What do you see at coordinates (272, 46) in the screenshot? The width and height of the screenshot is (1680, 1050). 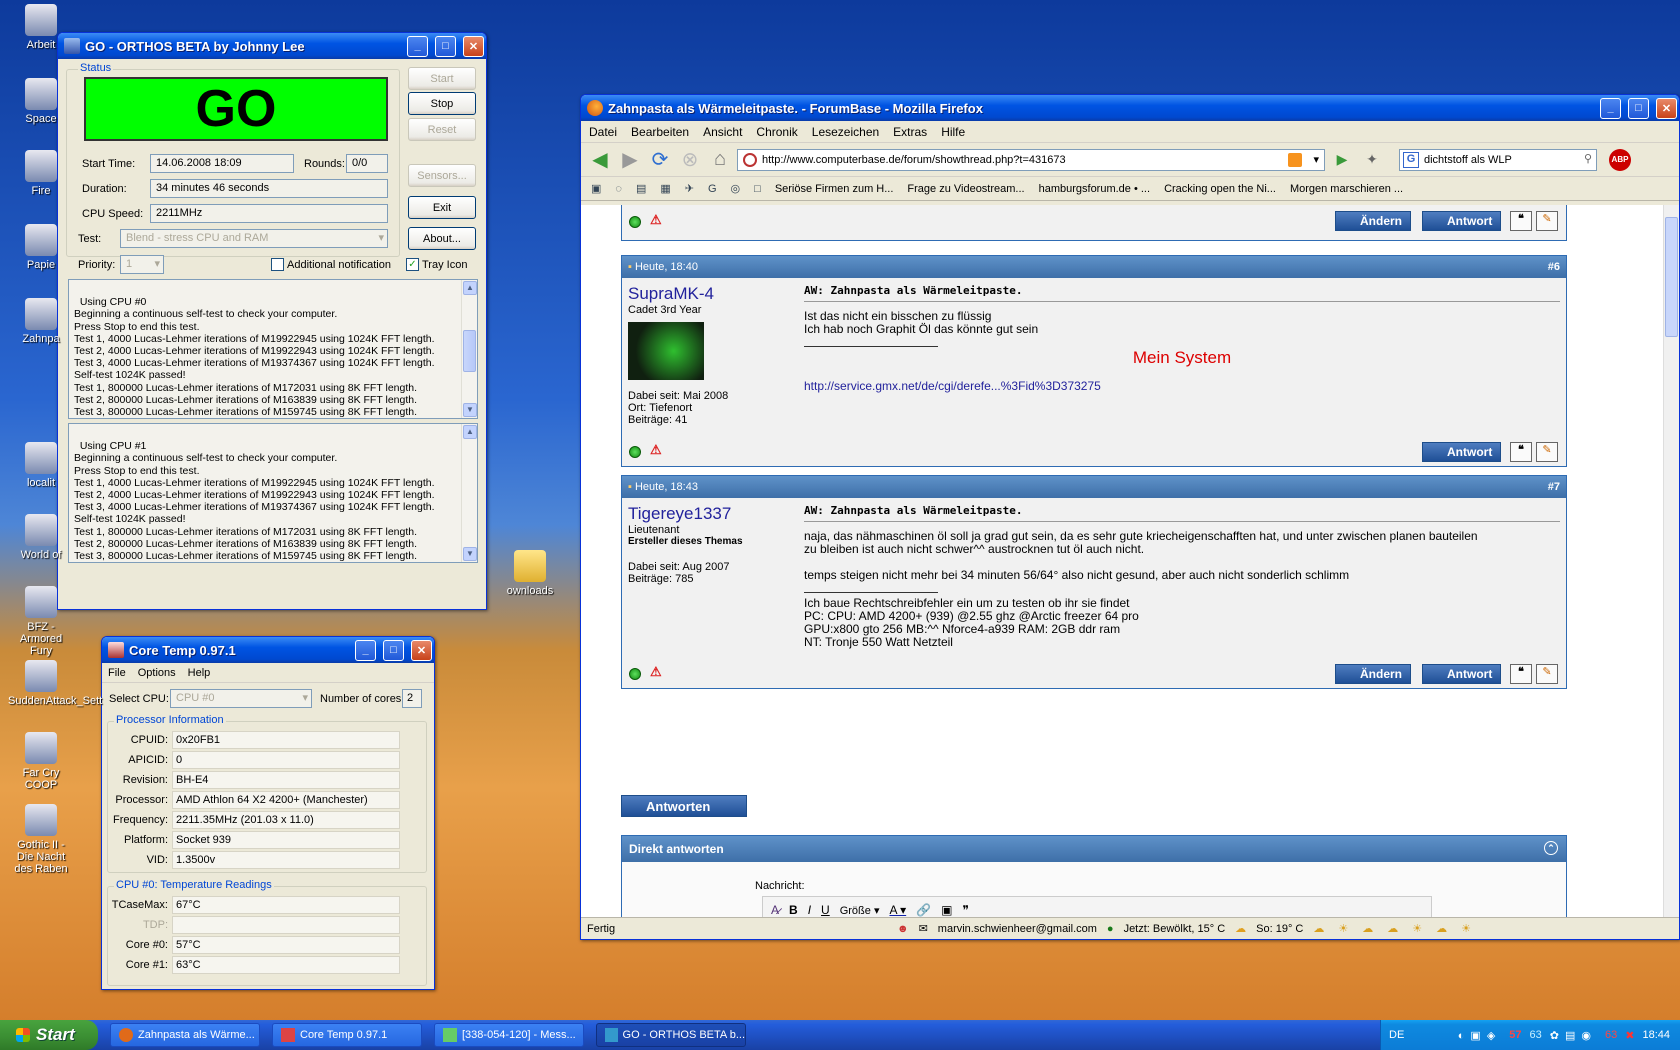 I see `orthos-titlebar: GO - ORTHOS BETA by Johnny Lee _ □ ✕` at bounding box center [272, 46].